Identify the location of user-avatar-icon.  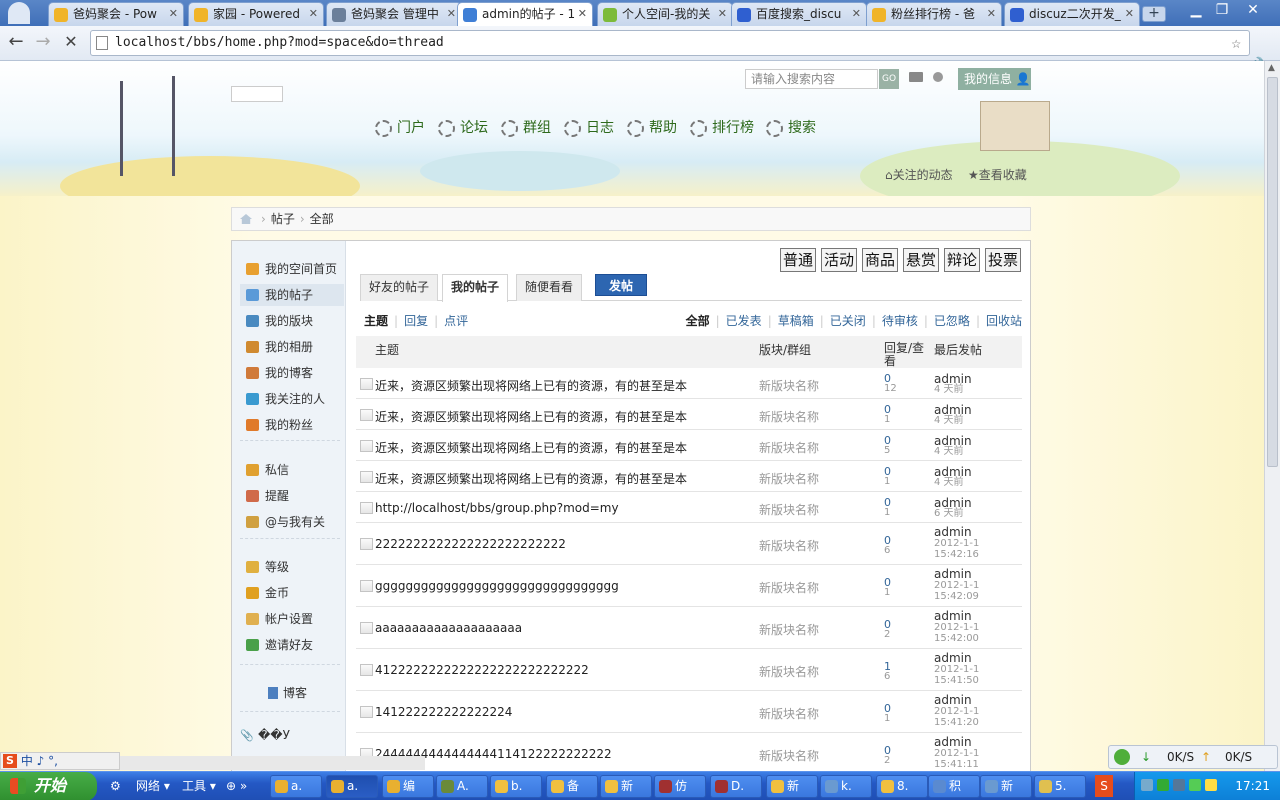
(19, 13).